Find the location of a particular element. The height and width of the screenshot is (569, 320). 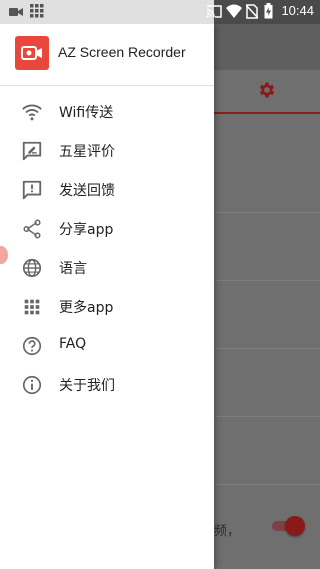

video-camera-icon is located at coordinates (16, 12).